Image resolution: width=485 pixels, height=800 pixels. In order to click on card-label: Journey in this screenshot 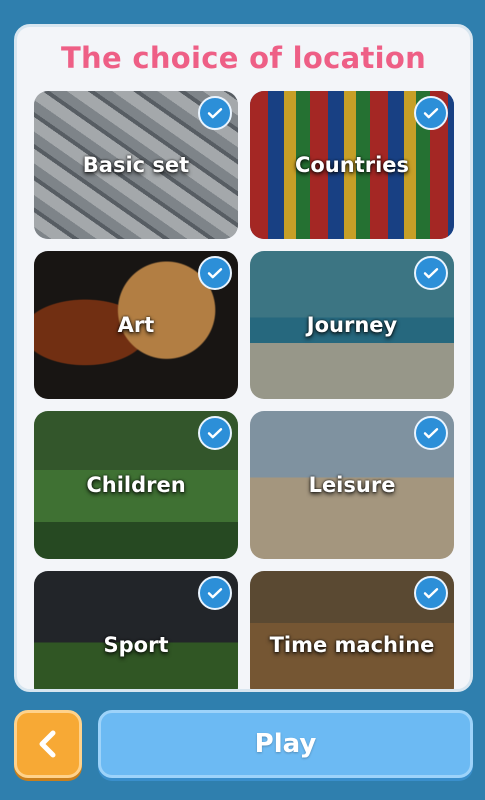, I will do `click(352, 325)`.